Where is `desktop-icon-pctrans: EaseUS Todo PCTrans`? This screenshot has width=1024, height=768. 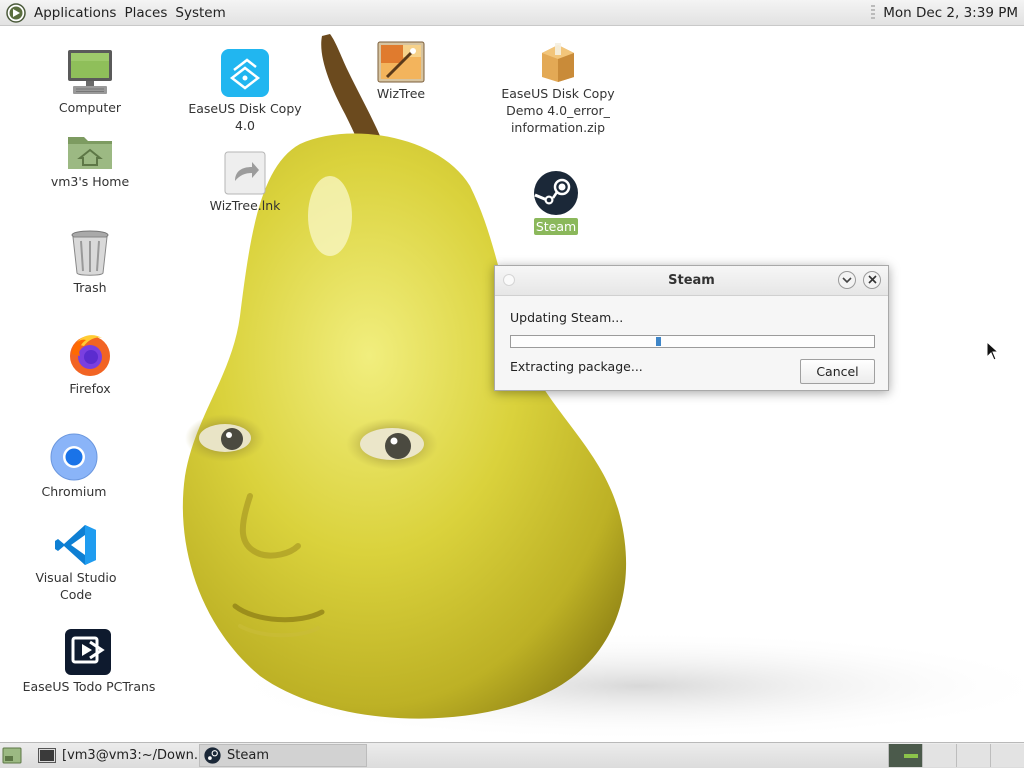
desktop-icon-pctrans: EaseUS Todo PCTrans is located at coordinates (89, 661).